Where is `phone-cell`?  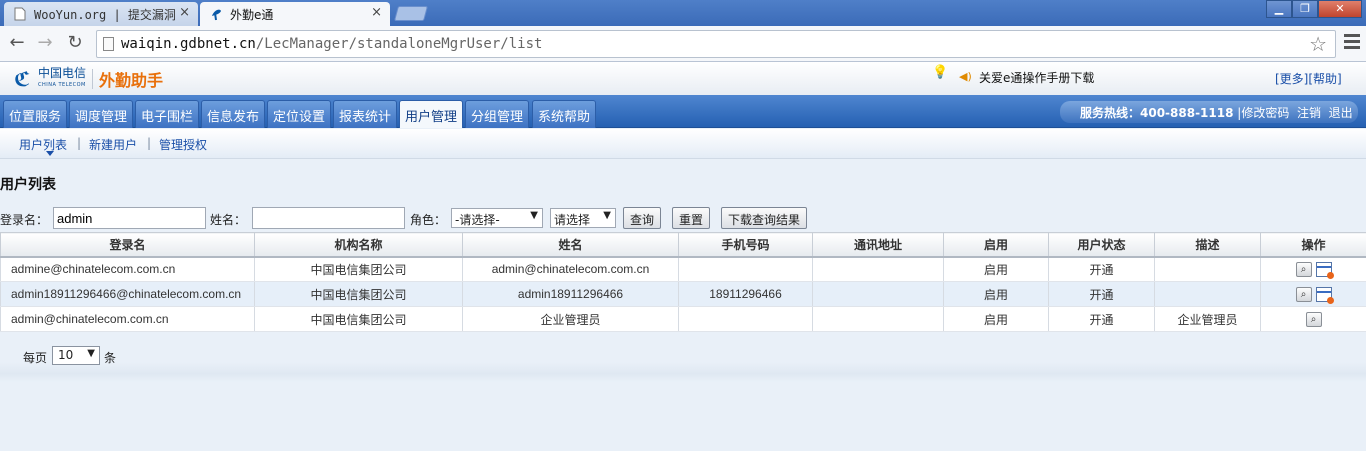 phone-cell is located at coordinates (745, 319).